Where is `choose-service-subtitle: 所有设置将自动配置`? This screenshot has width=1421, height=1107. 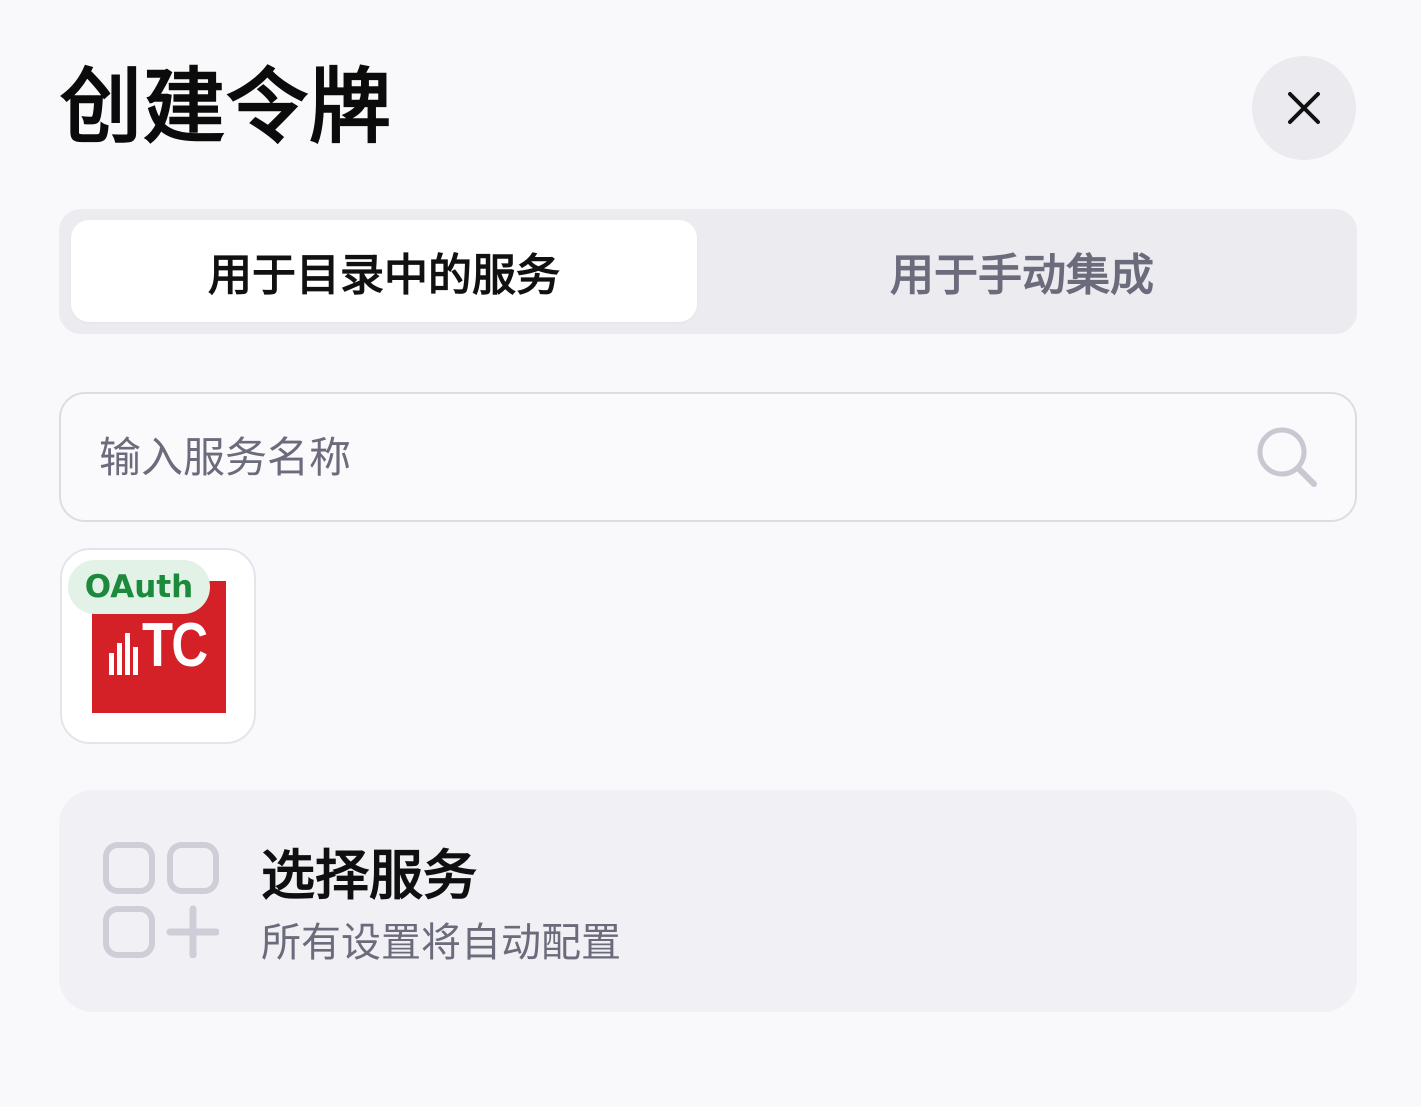
choose-service-subtitle: 所有设置将自动配置 is located at coordinates (441, 943).